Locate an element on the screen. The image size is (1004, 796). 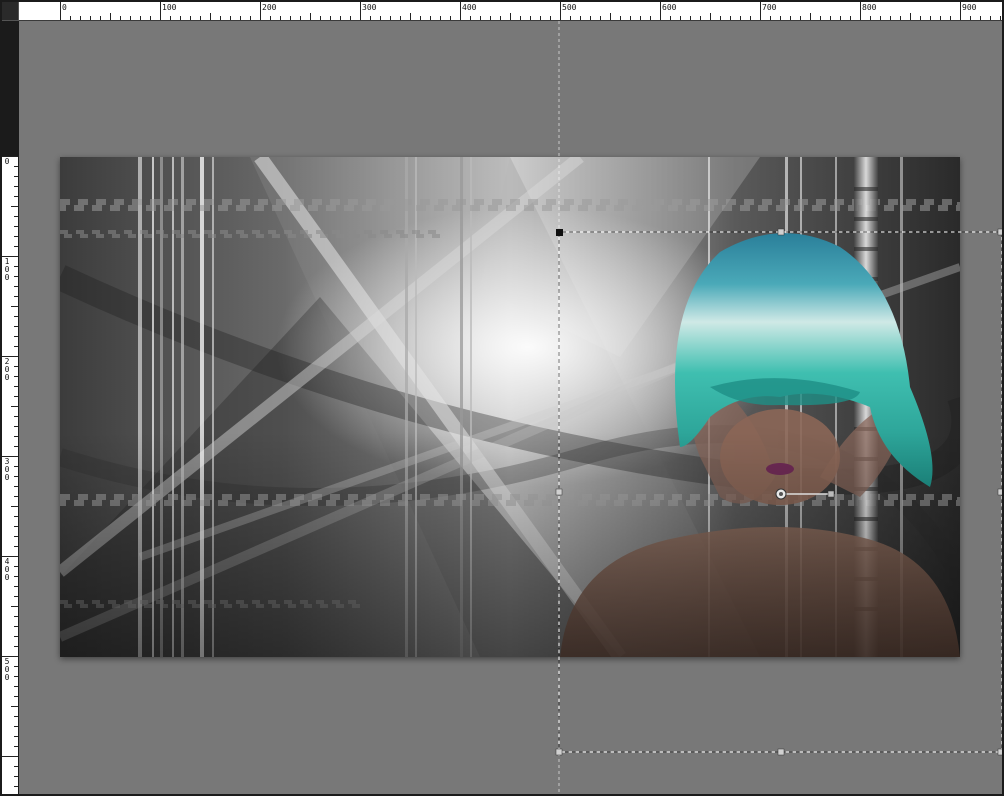
edge-handle-left is located at coordinates (559, 492).